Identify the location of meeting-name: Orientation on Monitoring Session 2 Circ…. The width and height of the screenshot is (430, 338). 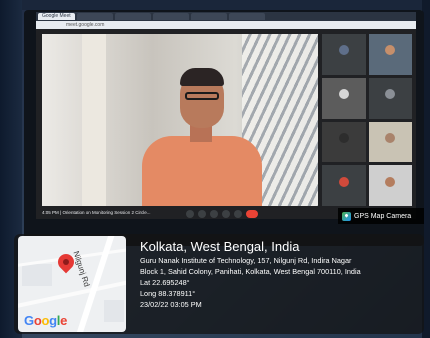
(106, 212).